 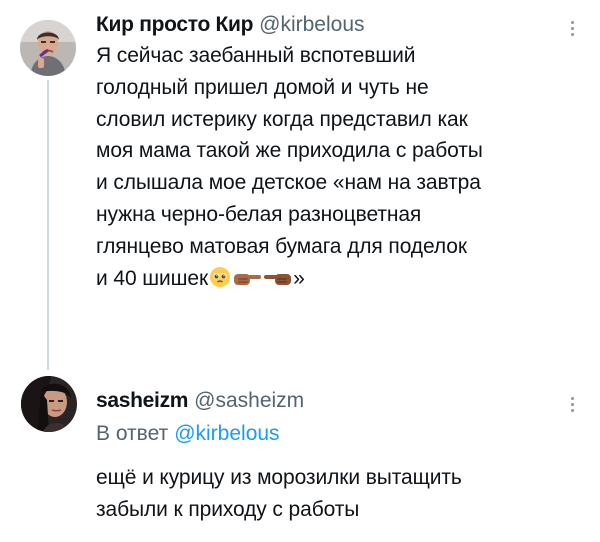 What do you see at coordinates (259, 214) in the screenshot?
I see `tweet-text-line: нужна черно-белая разноцветная` at bounding box center [259, 214].